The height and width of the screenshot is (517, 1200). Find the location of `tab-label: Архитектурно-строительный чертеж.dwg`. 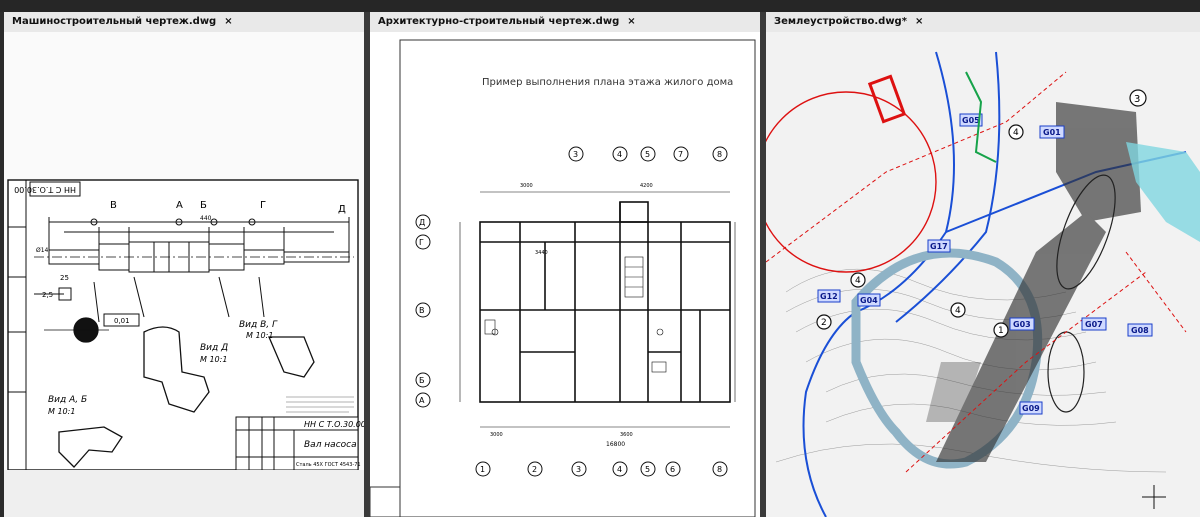

tab-label: Архитектурно-строительный чертеж.dwg is located at coordinates (499, 21).